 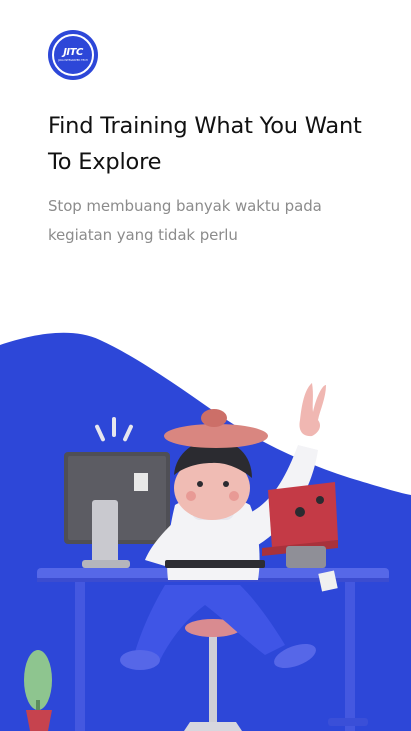 What do you see at coordinates (200, 484) in the screenshot?
I see `person-eye-left` at bounding box center [200, 484].